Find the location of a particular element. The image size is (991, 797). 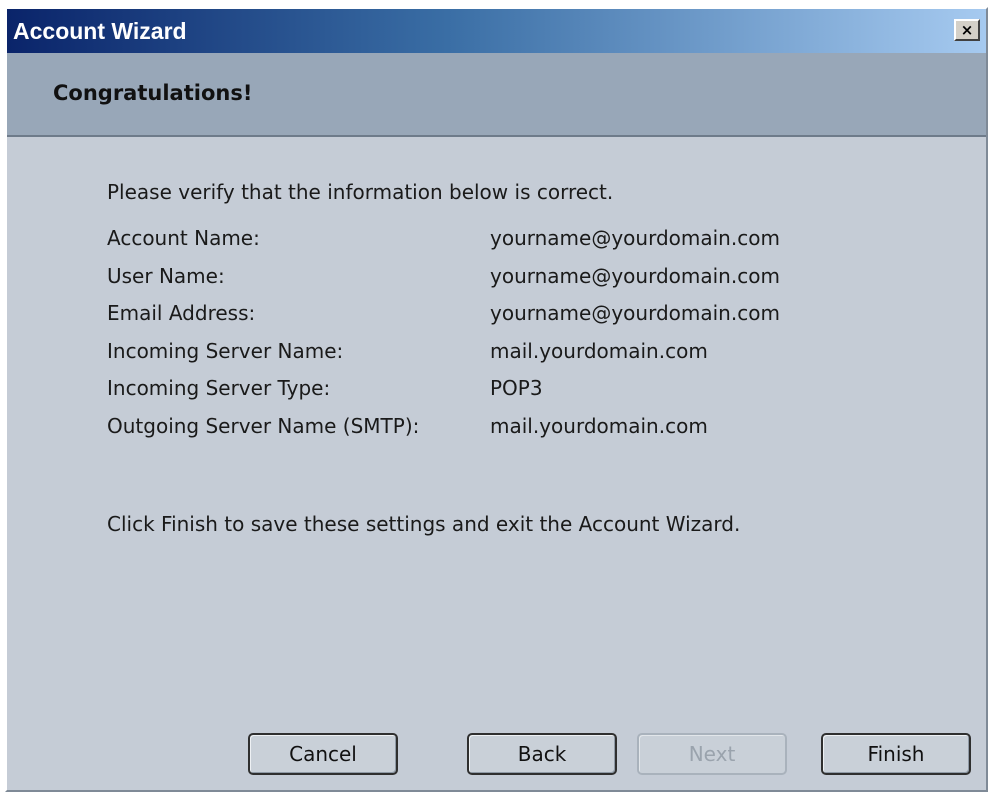

info-label: Incoming Server Type: is located at coordinates (219, 388).